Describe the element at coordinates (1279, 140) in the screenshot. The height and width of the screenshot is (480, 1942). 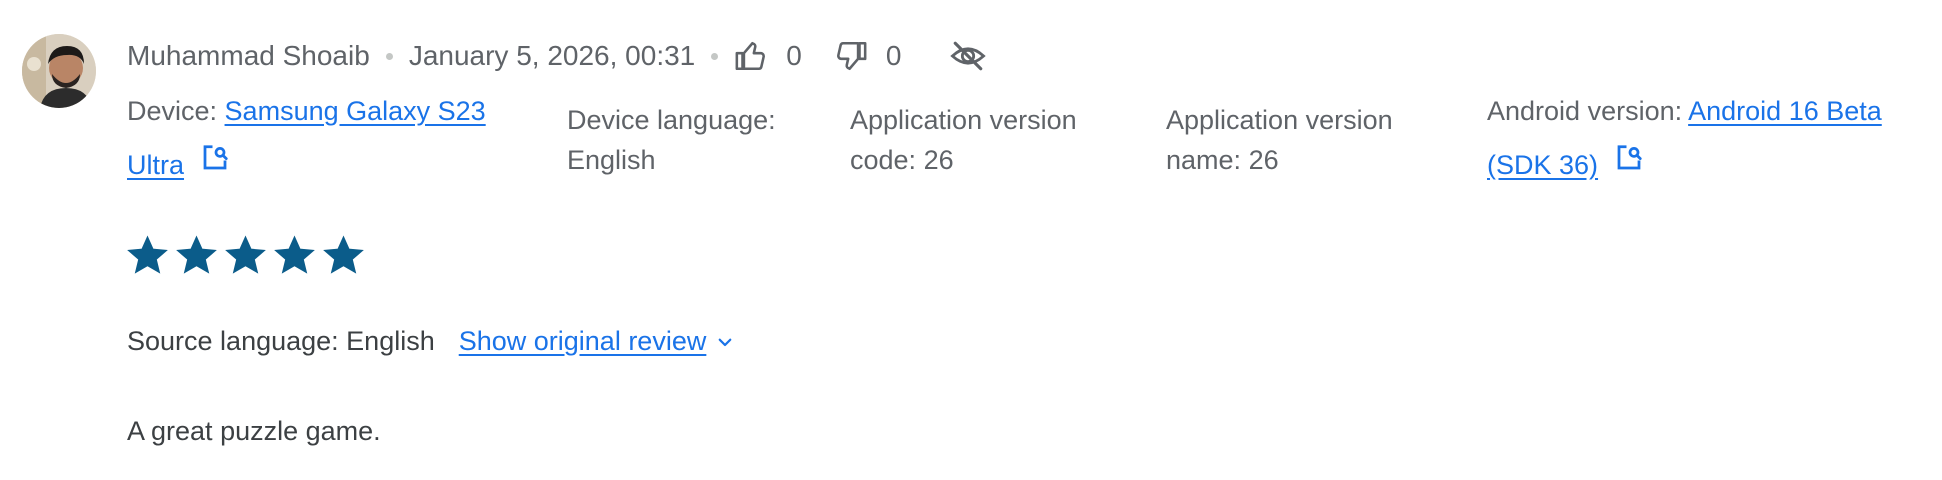
I see `app-version-name-label: Application version name:` at that location.